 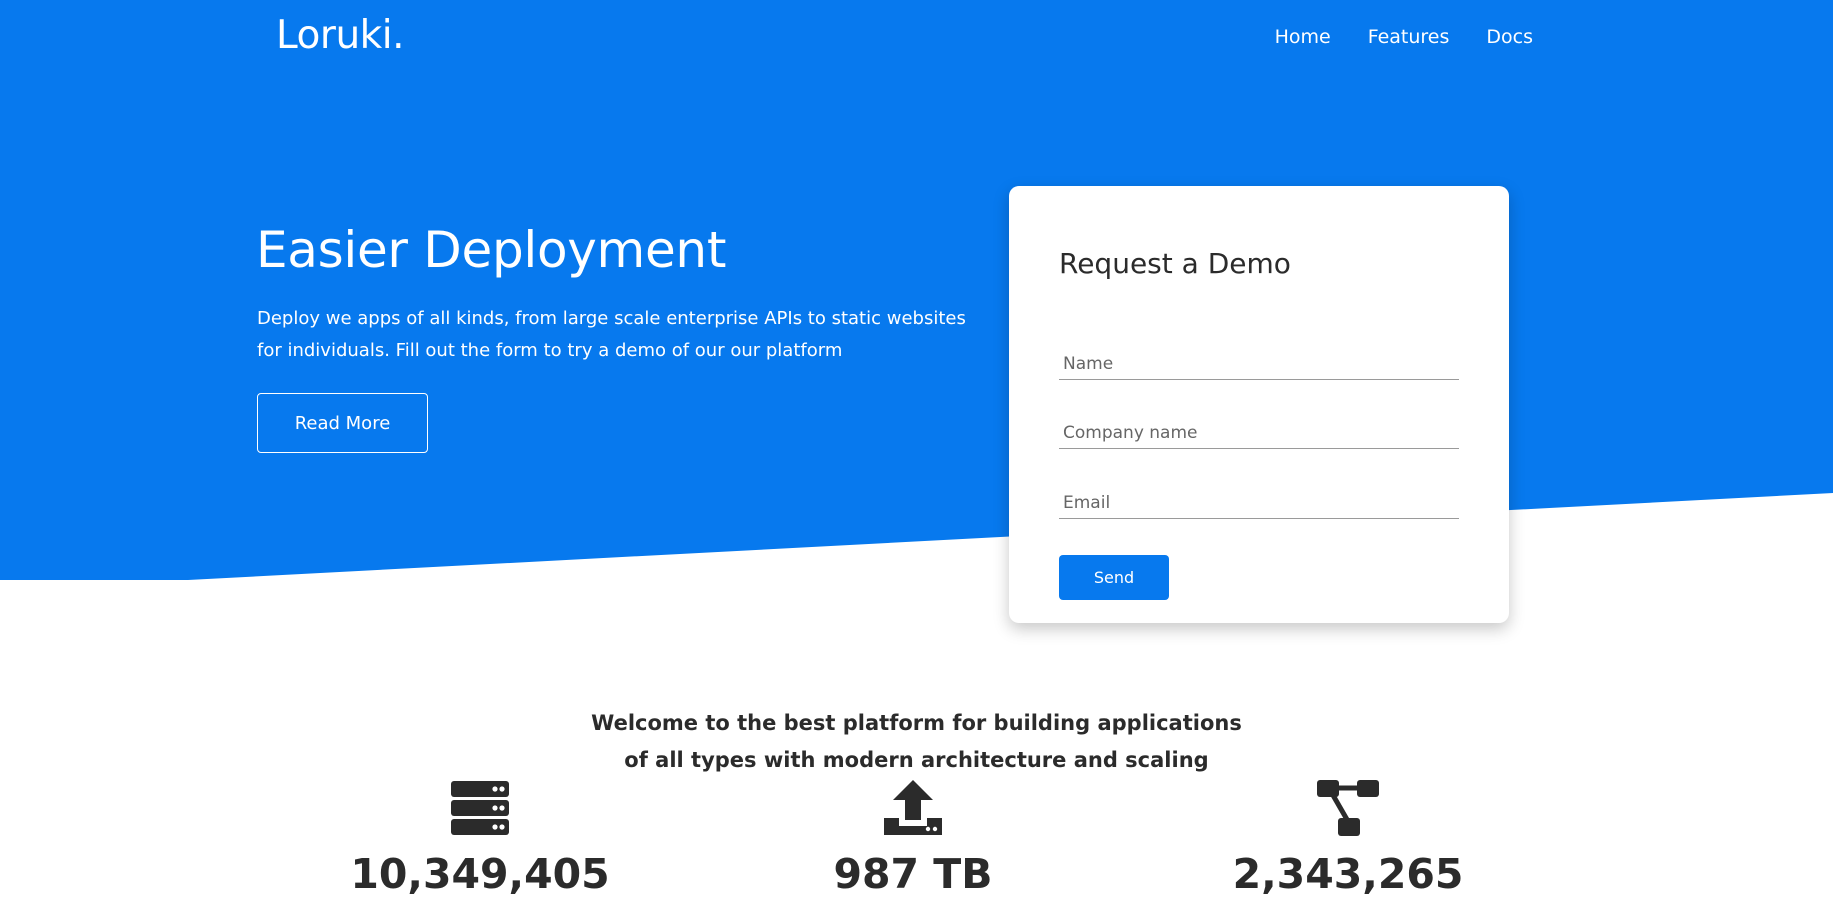 I want to click on nav-home: Home, so click(x=1303, y=37).